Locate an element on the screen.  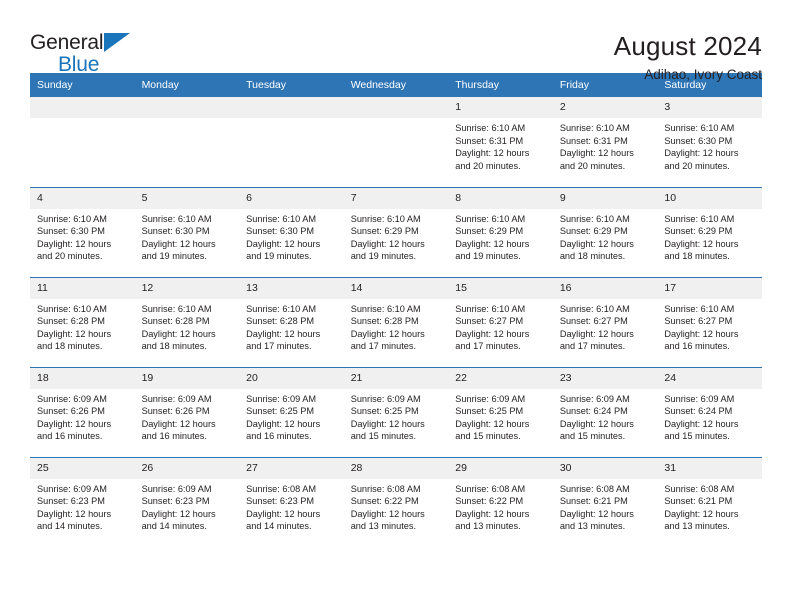
sunset-time: Sunset: 6:24 PM is located at coordinates (593, 411).